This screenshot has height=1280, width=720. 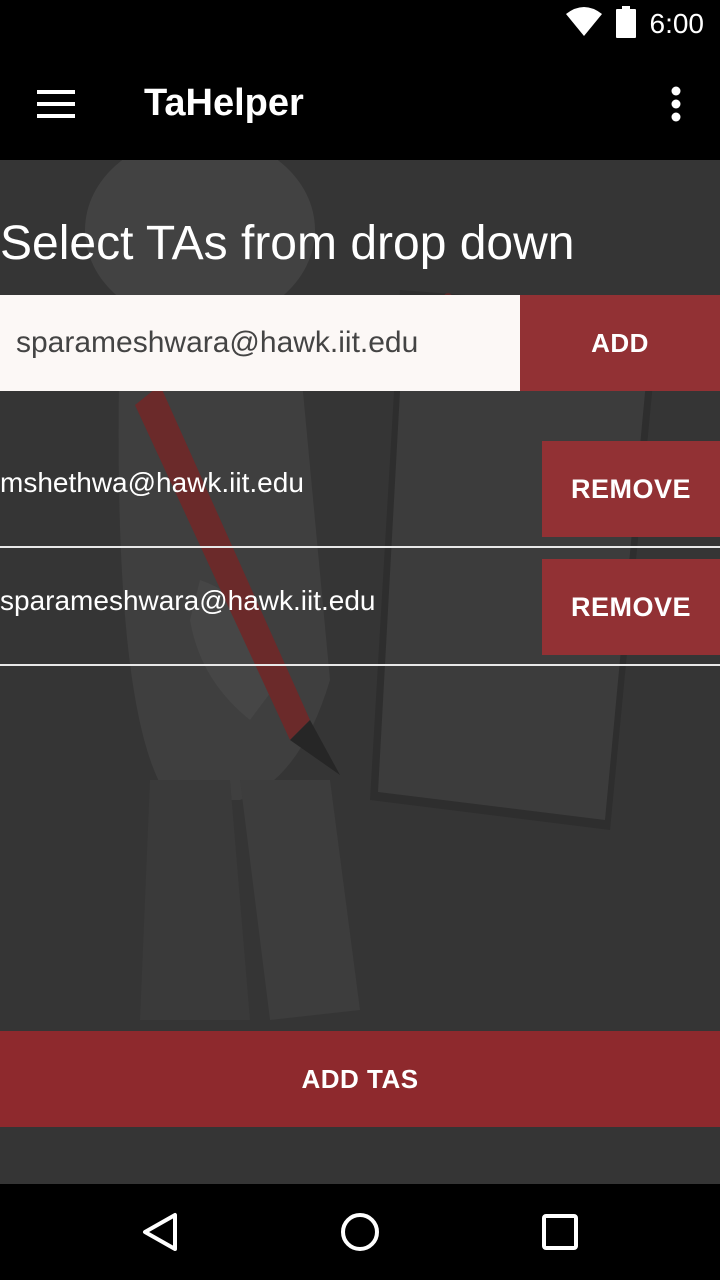 I want to click on navigation-bar, so click(x=360, y=1232).